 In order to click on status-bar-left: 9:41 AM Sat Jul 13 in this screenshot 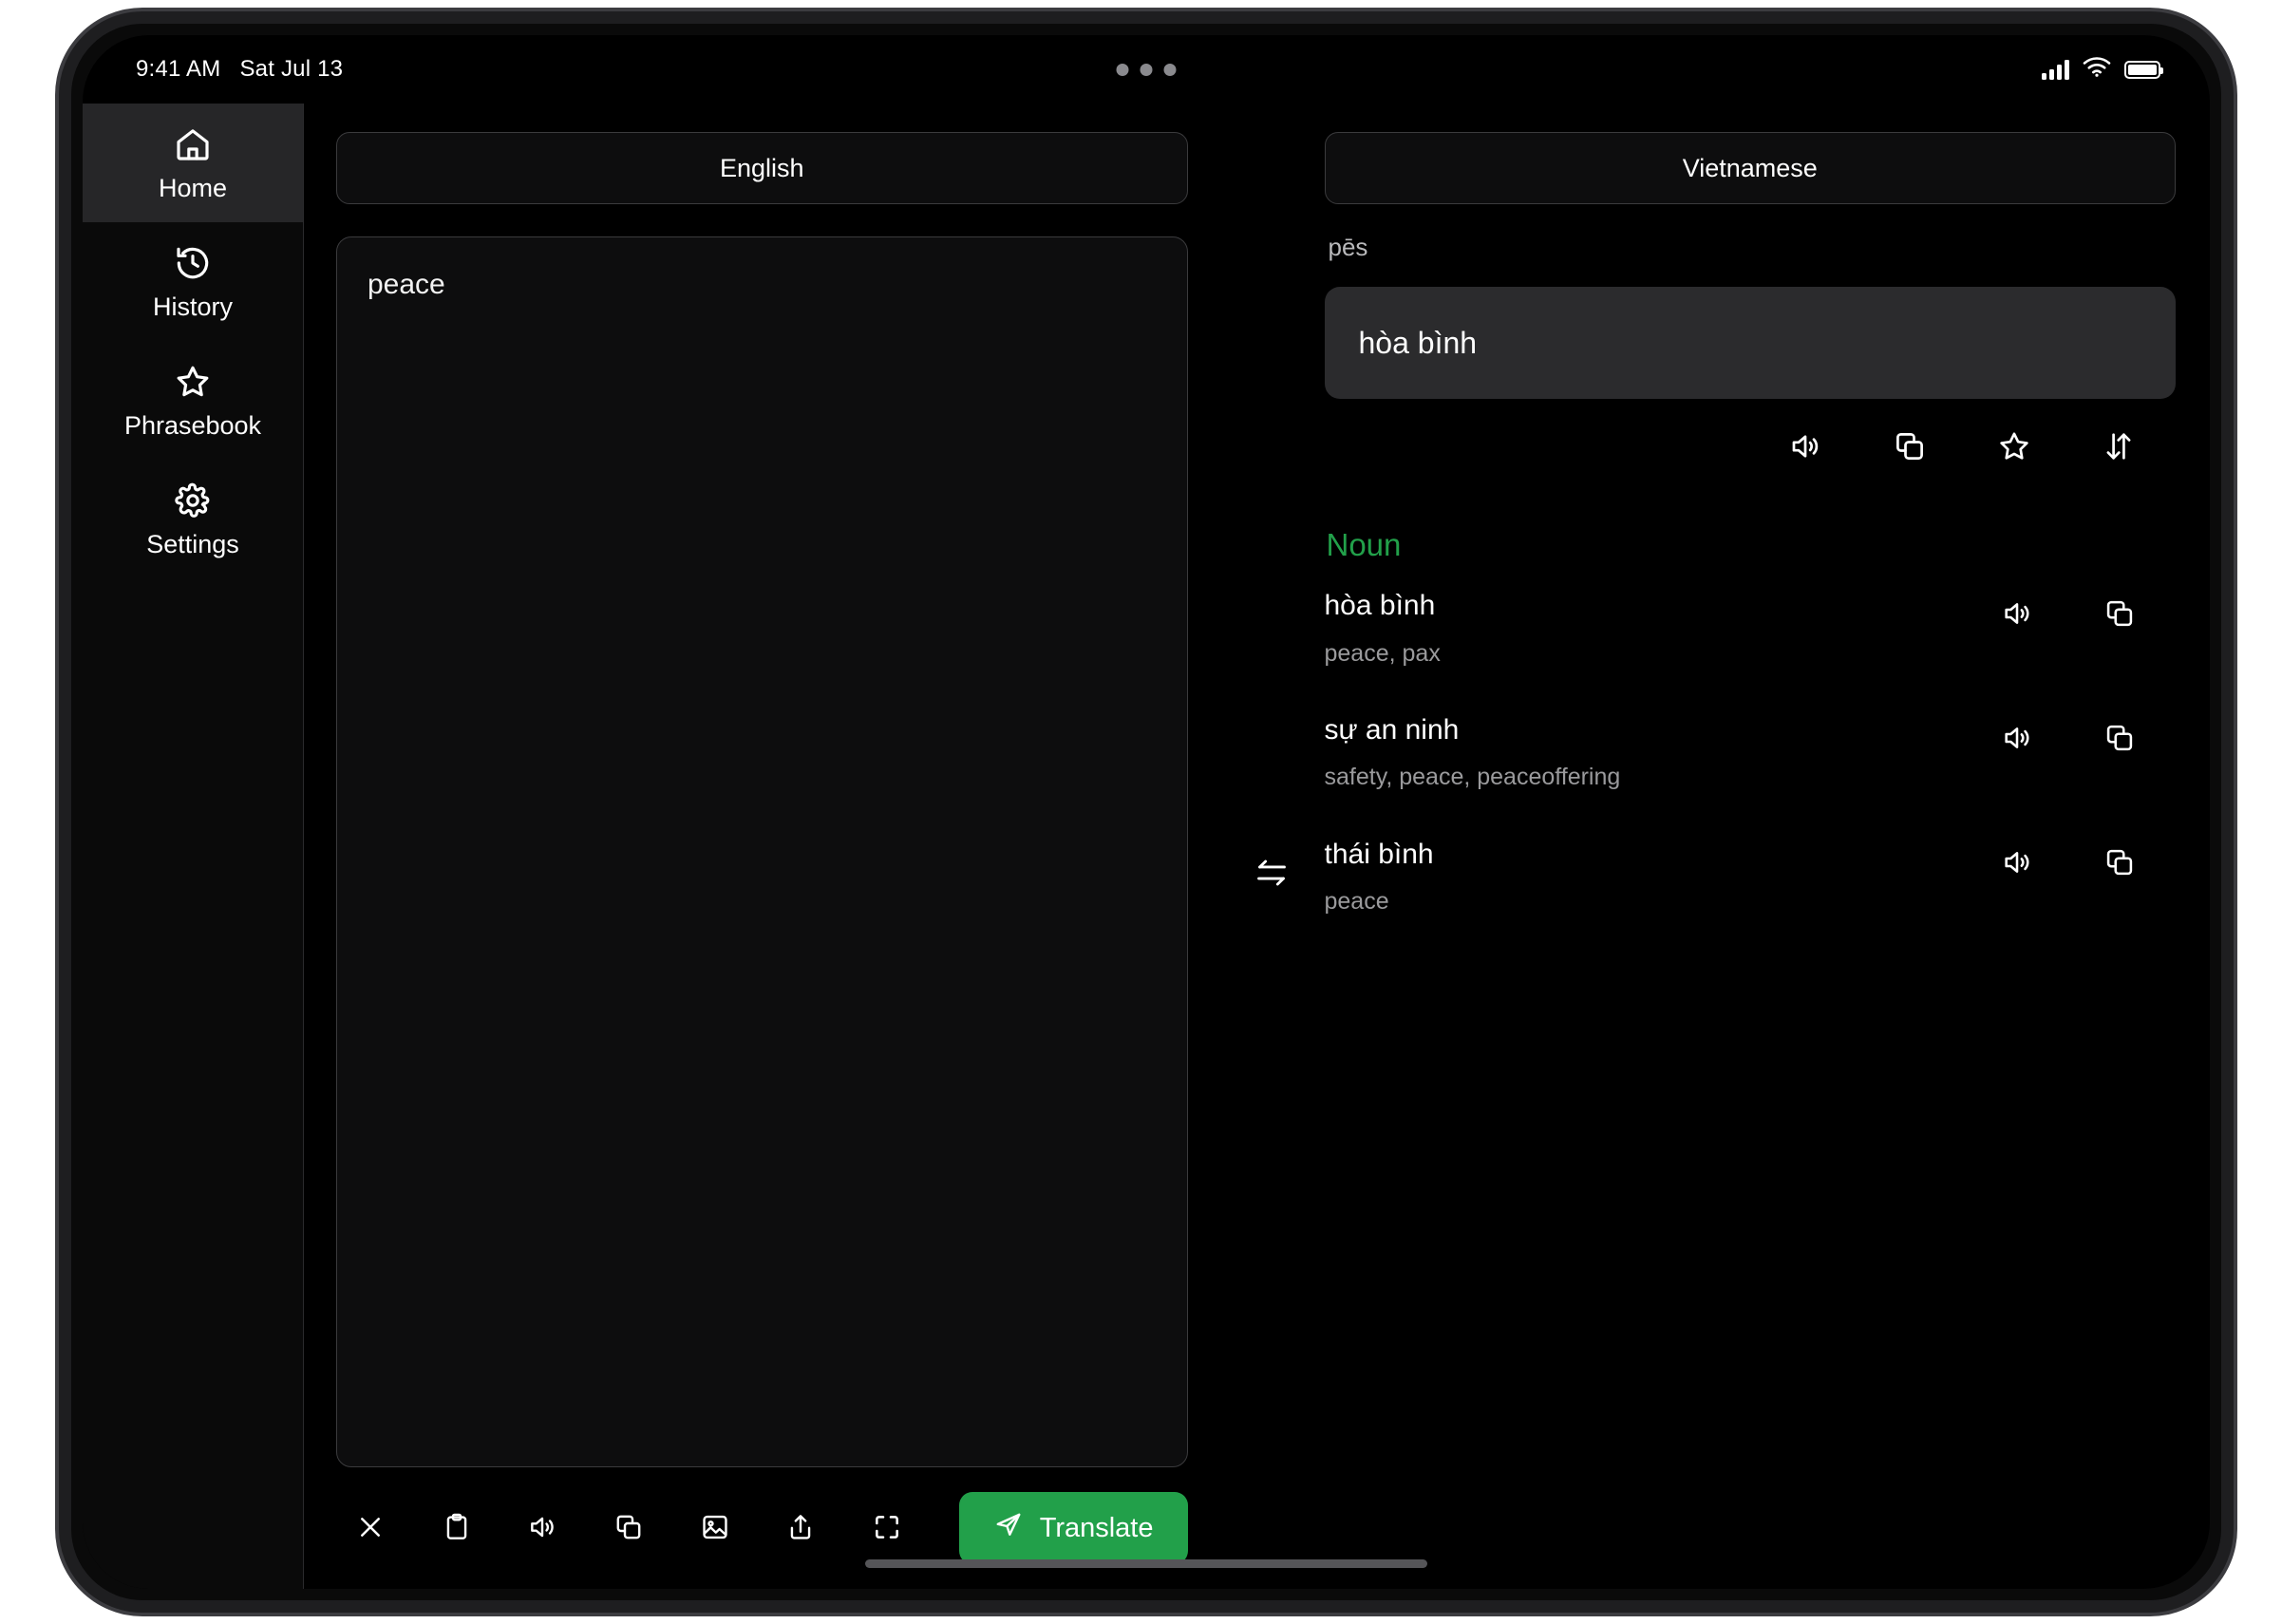, I will do `click(239, 69)`.